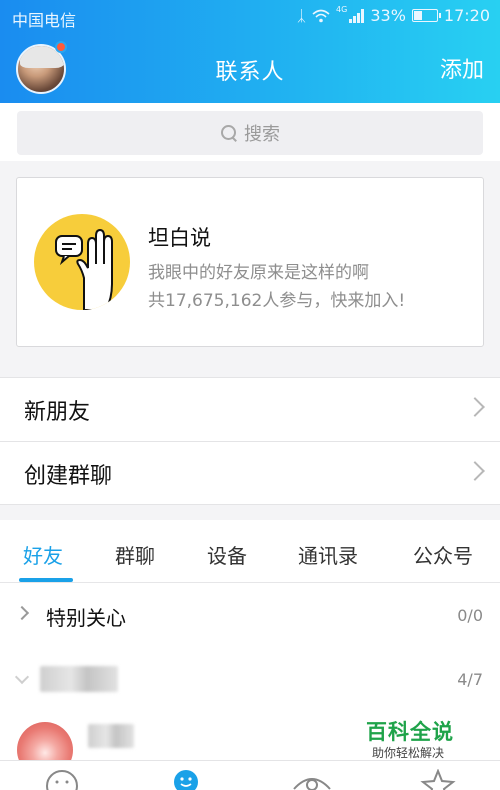 Image resolution: width=500 pixels, height=790 pixels. What do you see at coordinates (82, 262) in the screenshot?
I see `hand-chat-icon` at bounding box center [82, 262].